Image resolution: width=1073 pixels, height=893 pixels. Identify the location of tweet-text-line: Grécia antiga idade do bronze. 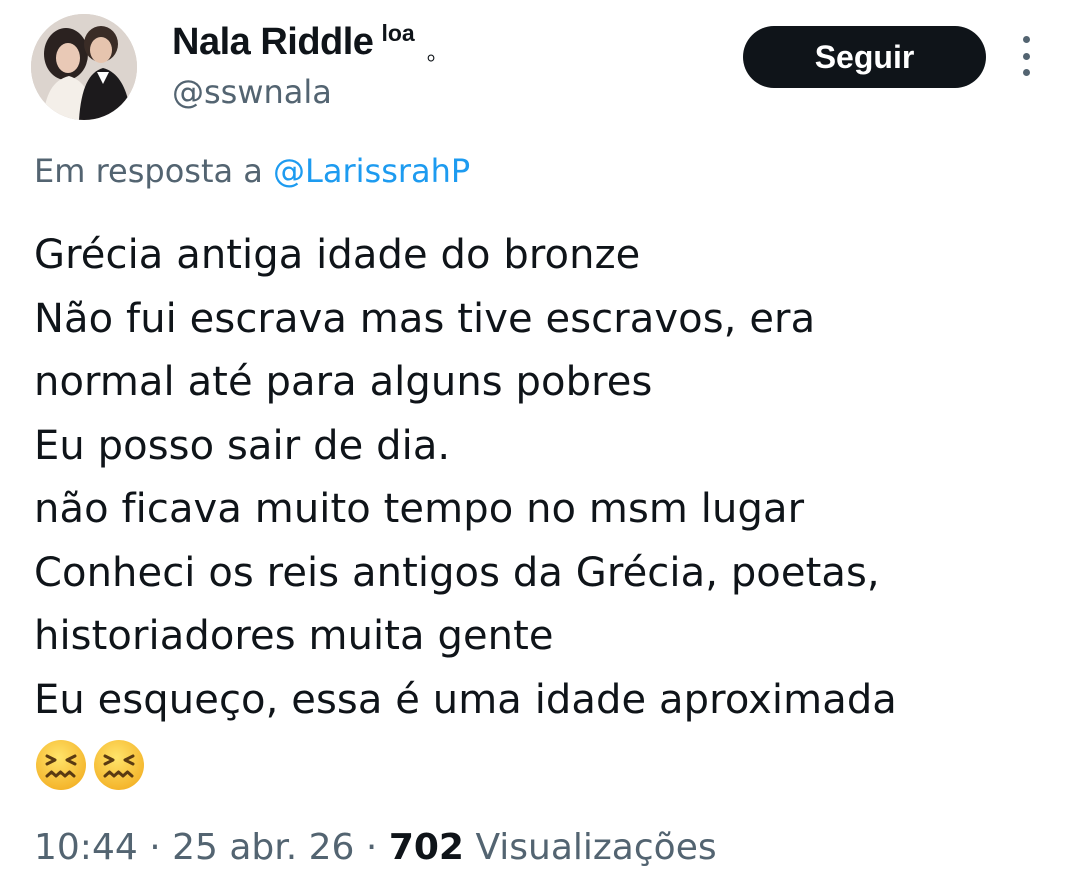
(337, 255).